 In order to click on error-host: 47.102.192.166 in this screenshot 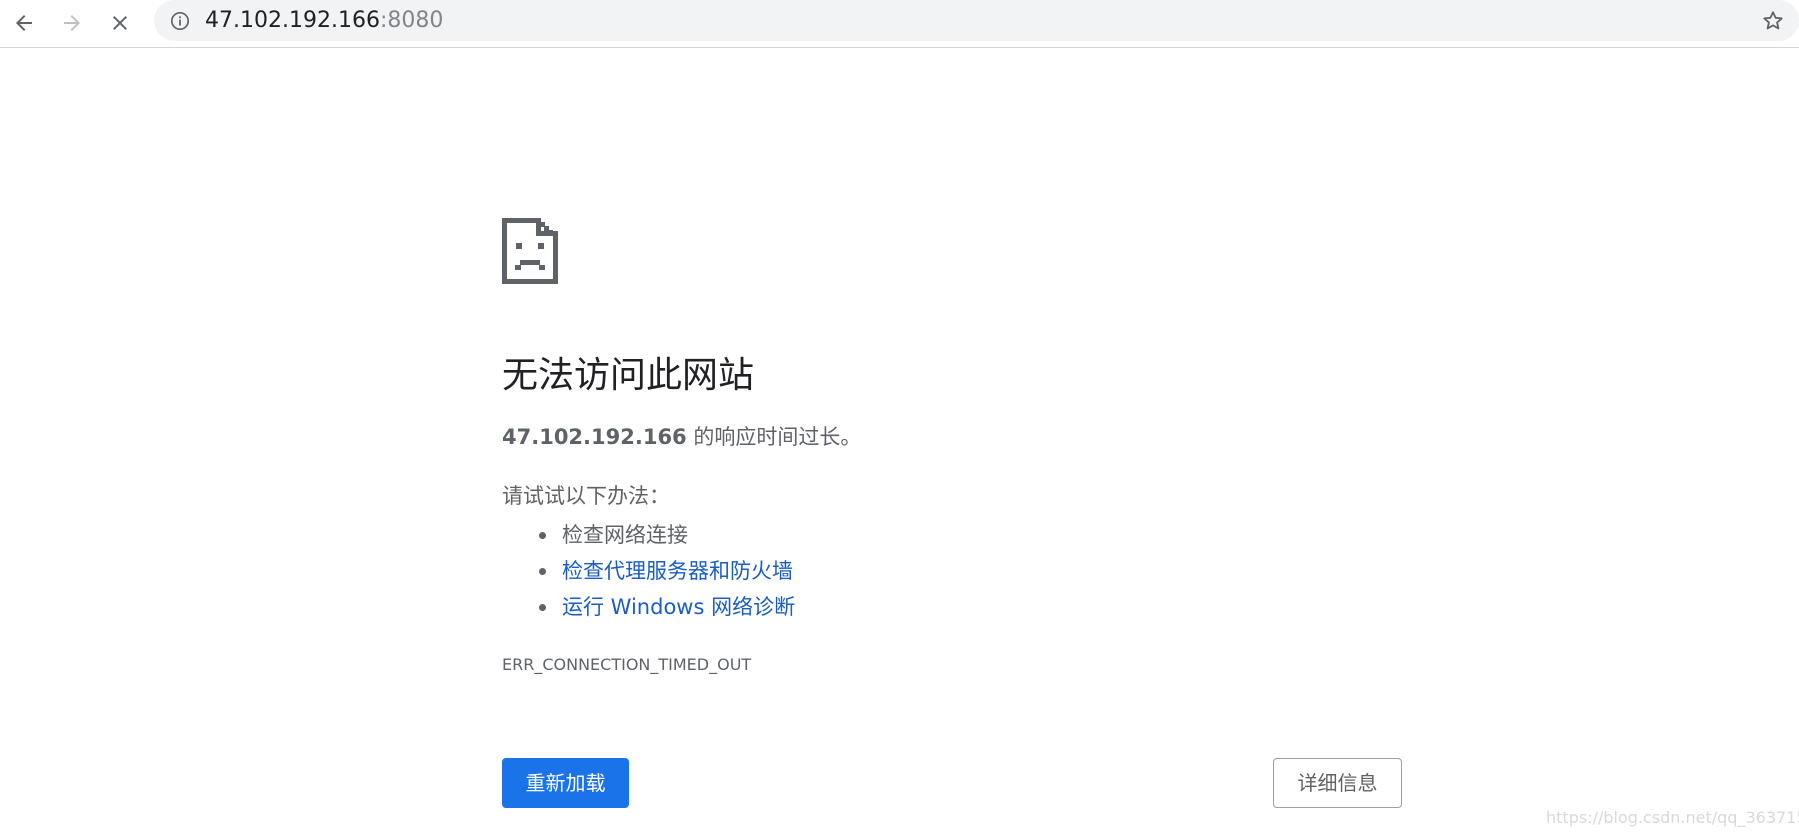, I will do `click(594, 437)`.